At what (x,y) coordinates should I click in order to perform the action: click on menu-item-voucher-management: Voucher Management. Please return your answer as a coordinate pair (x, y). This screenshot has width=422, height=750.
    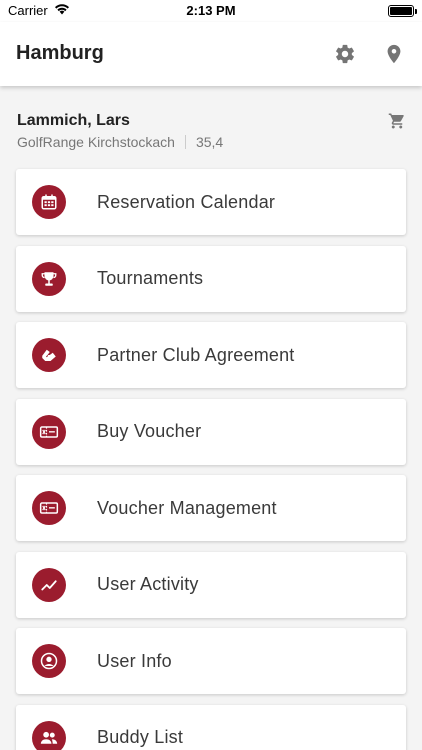
    Looking at the image, I should click on (211, 508).